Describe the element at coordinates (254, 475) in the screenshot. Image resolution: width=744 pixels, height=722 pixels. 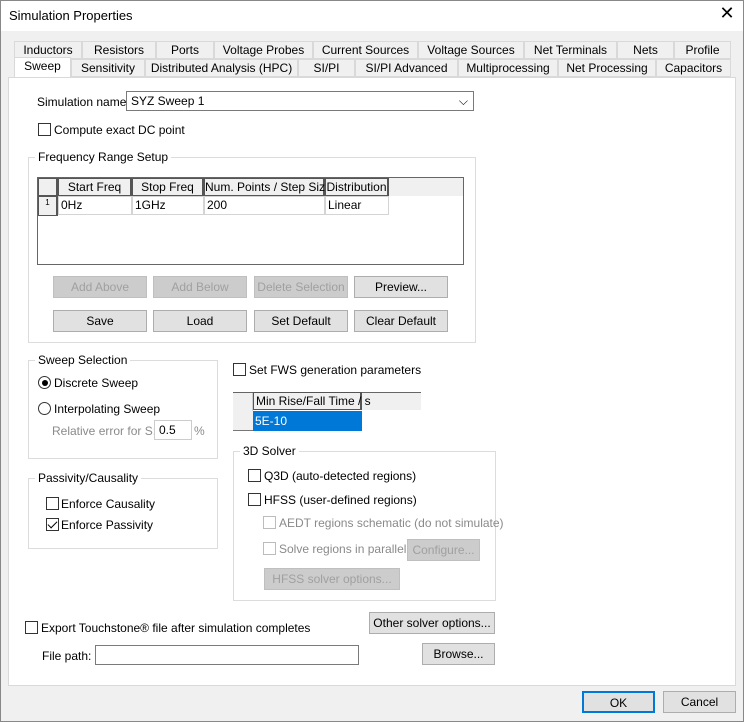
I see `q3d-checkbox` at that location.